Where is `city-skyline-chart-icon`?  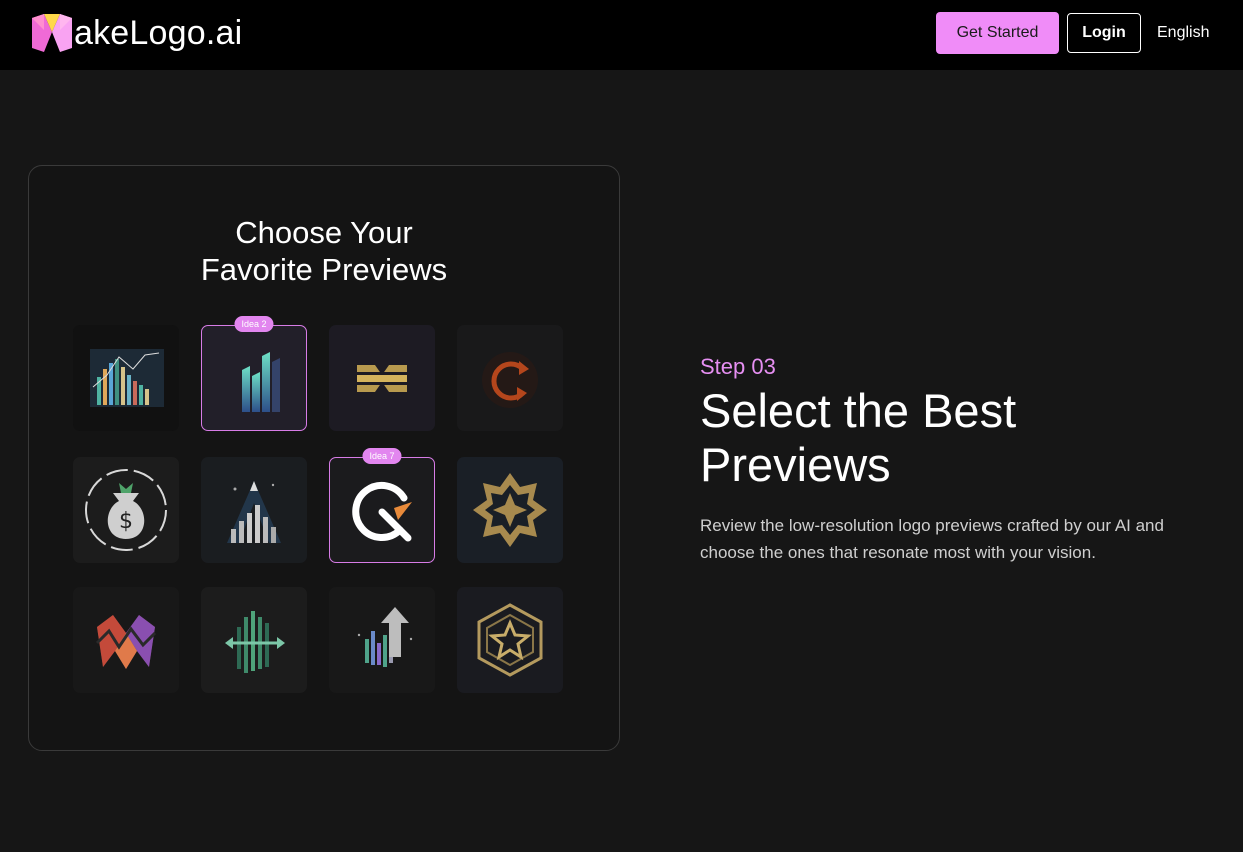 city-skyline-chart-icon is located at coordinates (127, 378).